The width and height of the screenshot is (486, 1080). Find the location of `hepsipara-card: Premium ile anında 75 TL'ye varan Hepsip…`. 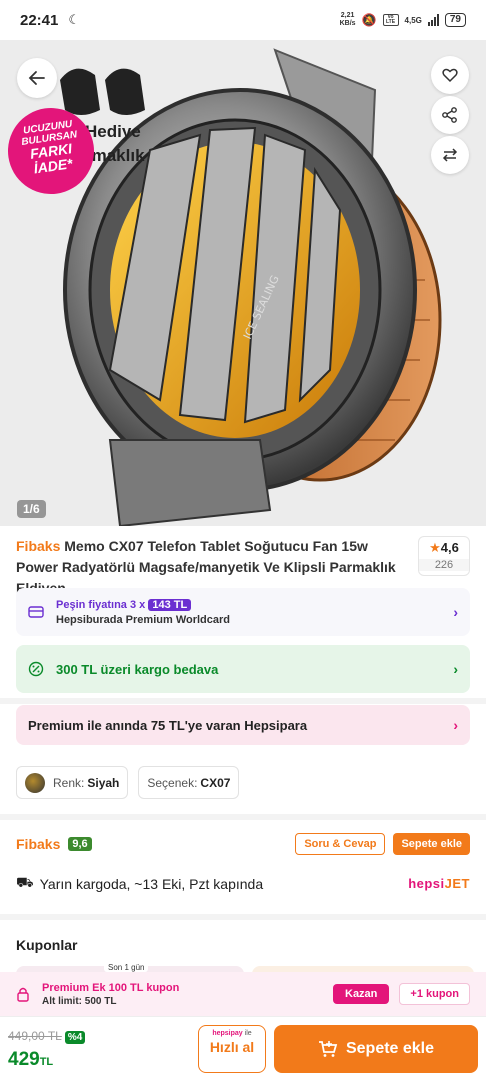

hepsipara-card: Premium ile anında 75 TL'ye varan Hepsip… is located at coordinates (243, 725).